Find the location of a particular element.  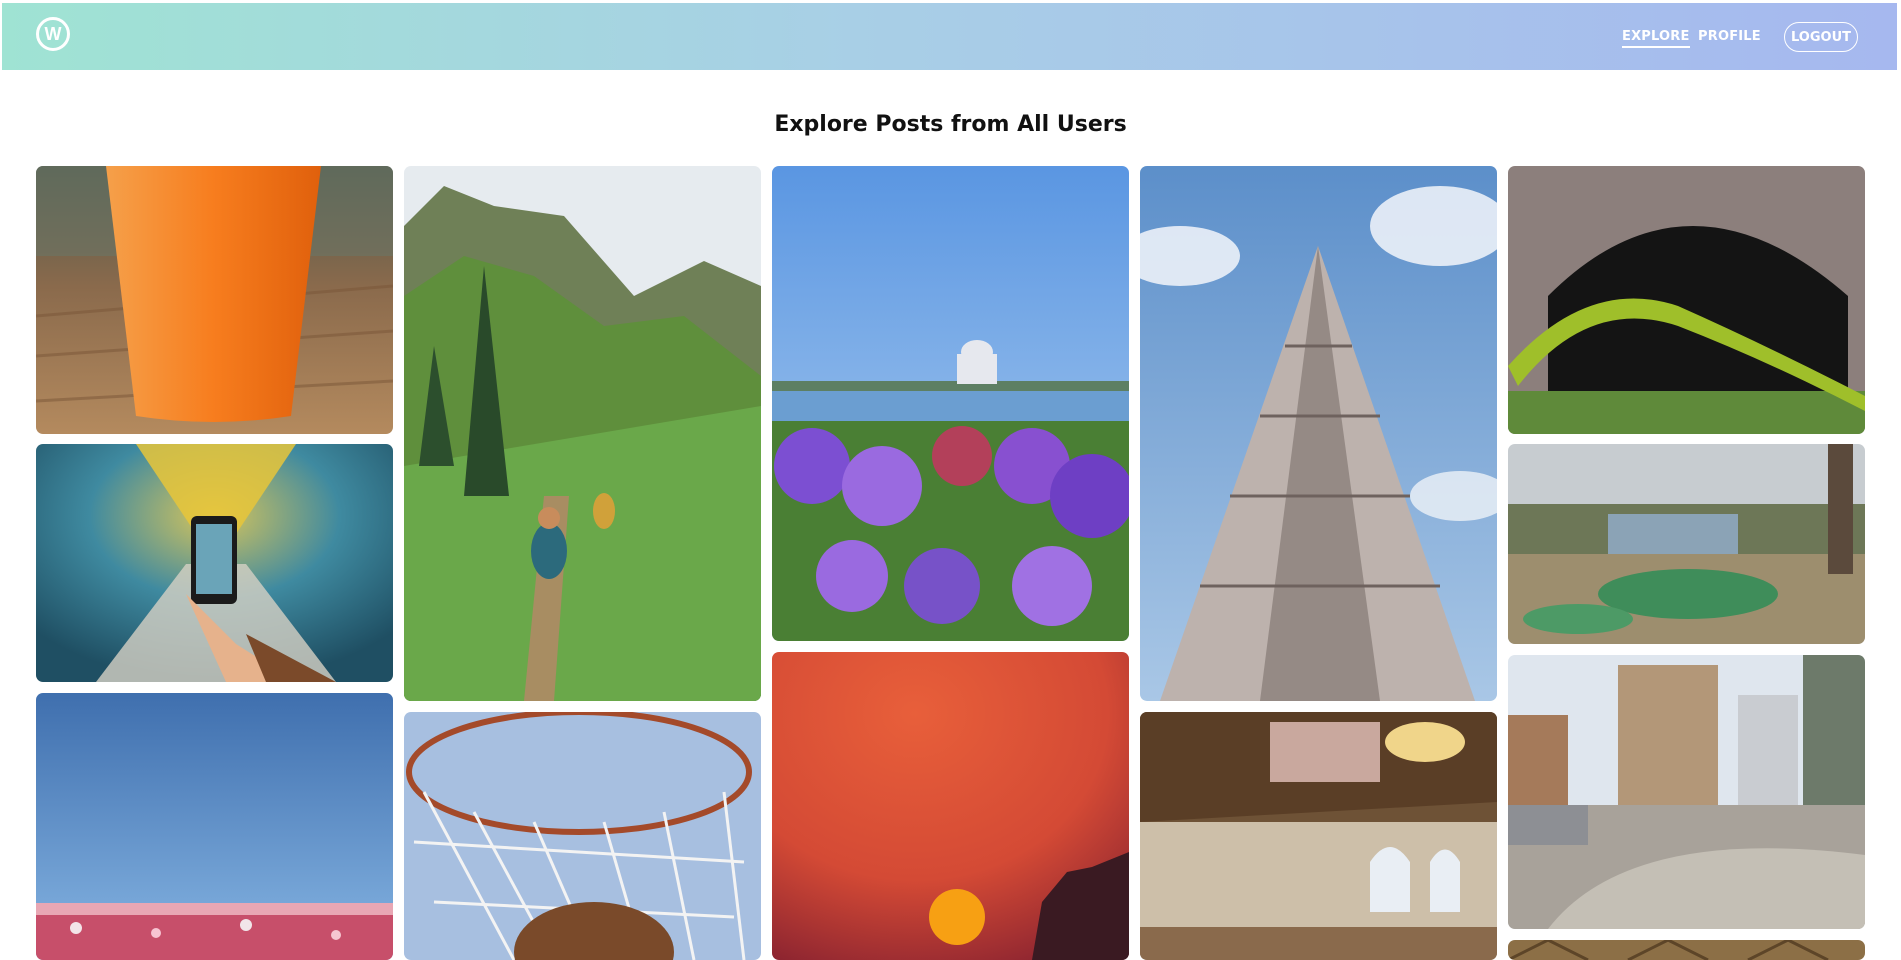

post-image-orange-drink is located at coordinates (214, 300).